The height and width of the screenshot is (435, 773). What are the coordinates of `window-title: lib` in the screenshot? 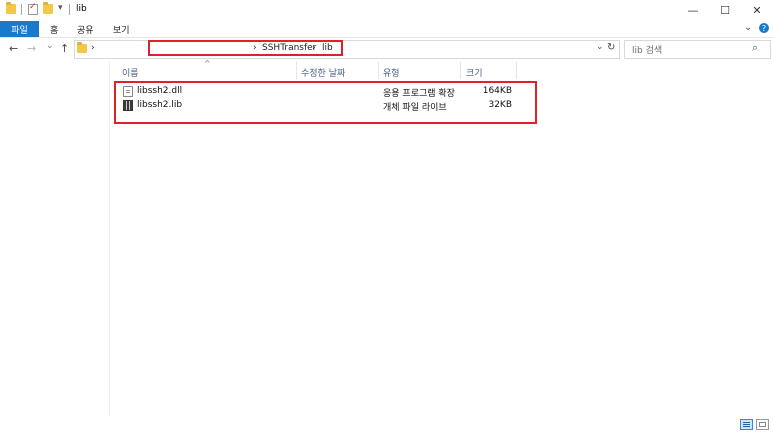 It's located at (81, 9).